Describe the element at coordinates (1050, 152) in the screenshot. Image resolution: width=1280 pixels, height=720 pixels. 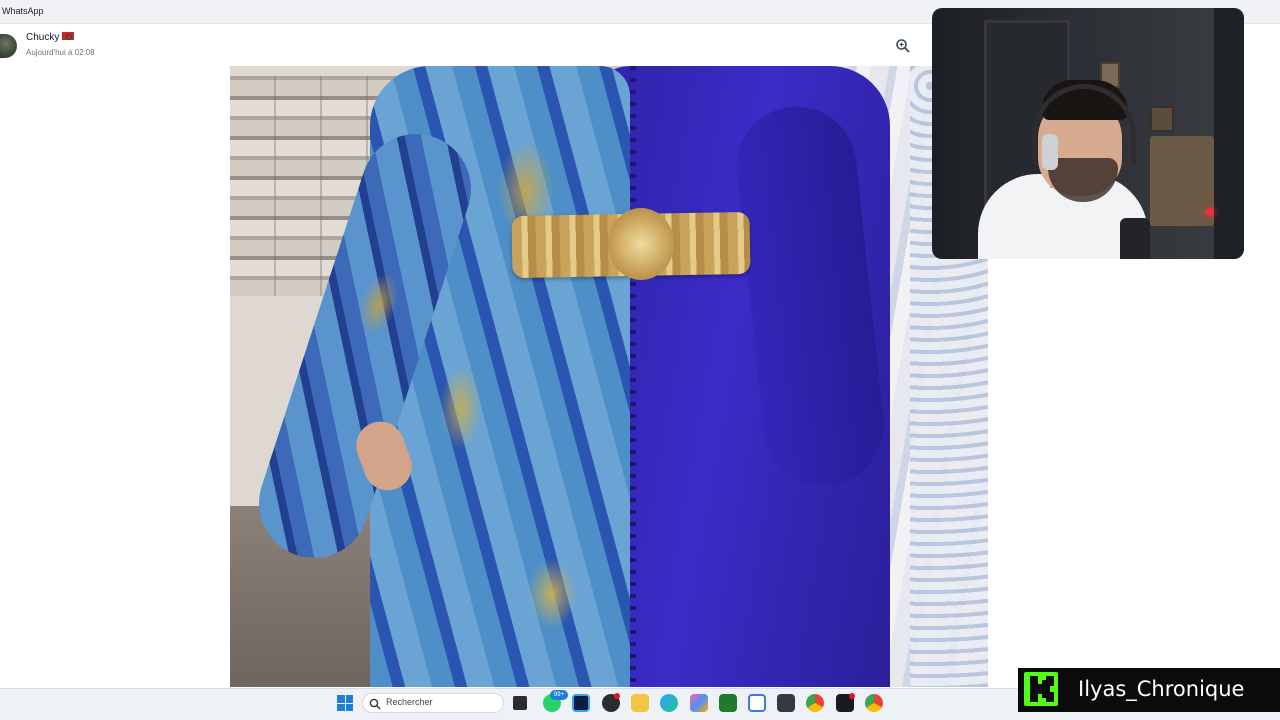
I see `headset-earcup` at that location.